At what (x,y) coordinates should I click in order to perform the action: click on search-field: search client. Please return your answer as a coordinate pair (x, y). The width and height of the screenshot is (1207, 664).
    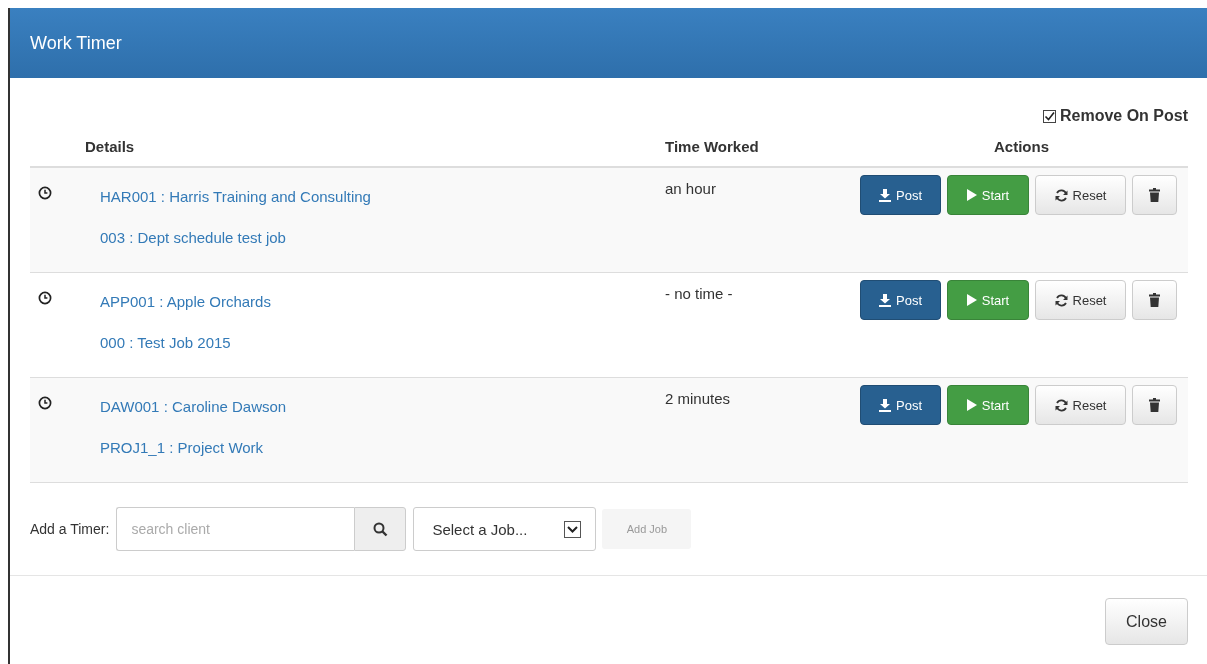
    Looking at the image, I should click on (235, 529).